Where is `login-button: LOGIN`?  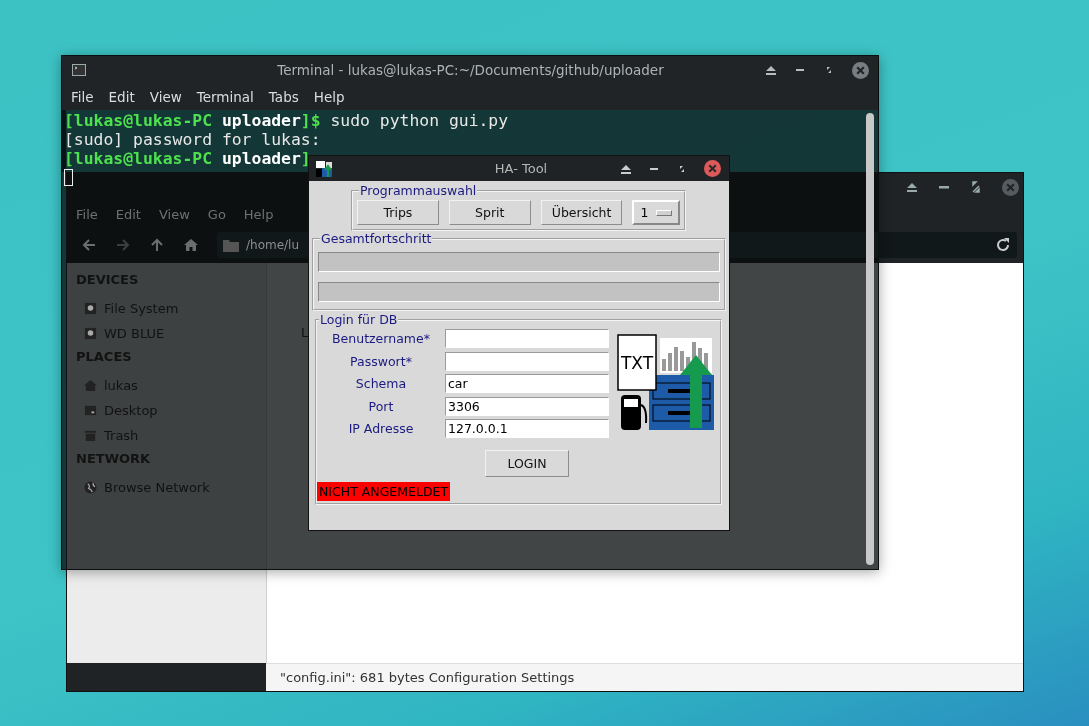 login-button: LOGIN is located at coordinates (527, 463).